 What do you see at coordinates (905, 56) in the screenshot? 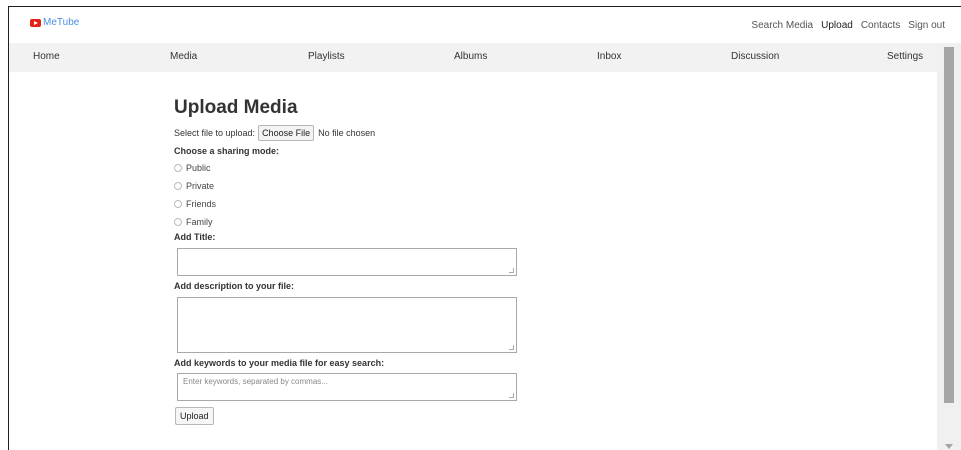
I see `menu-item-settings: Settings` at bounding box center [905, 56].